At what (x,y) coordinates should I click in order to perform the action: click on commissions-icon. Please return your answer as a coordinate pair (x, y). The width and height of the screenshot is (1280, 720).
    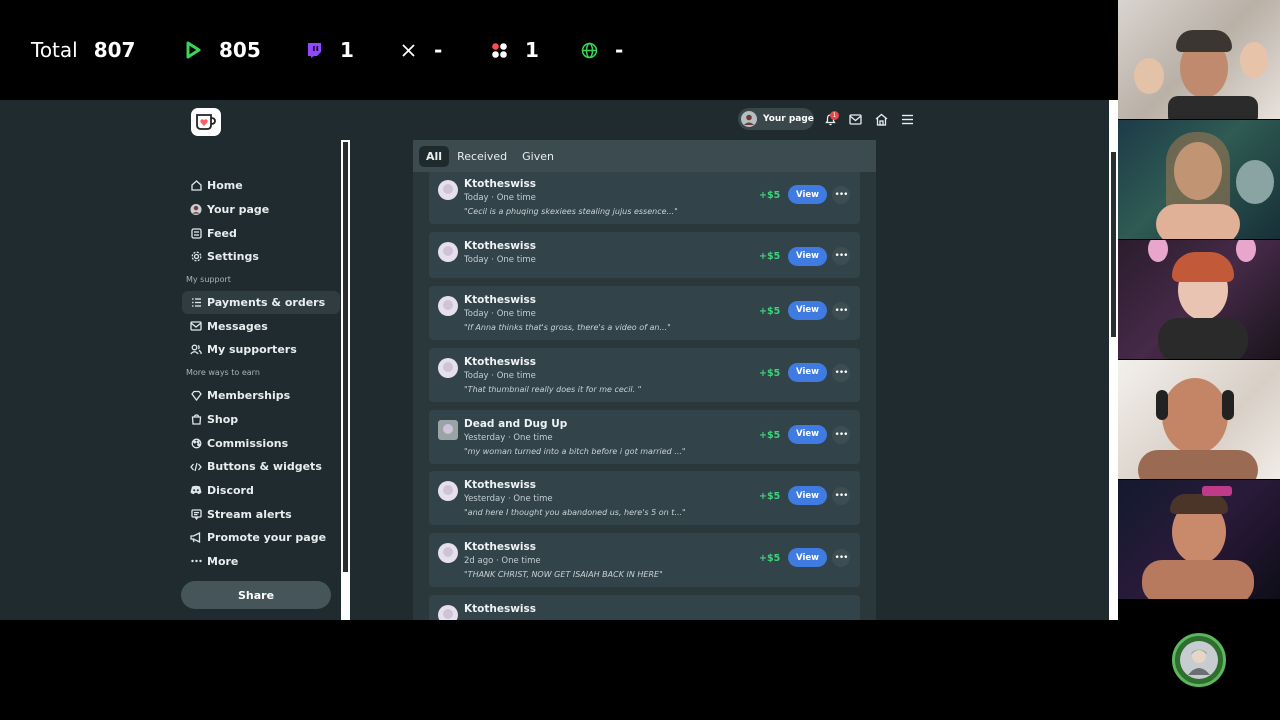
    Looking at the image, I should click on (196, 443).